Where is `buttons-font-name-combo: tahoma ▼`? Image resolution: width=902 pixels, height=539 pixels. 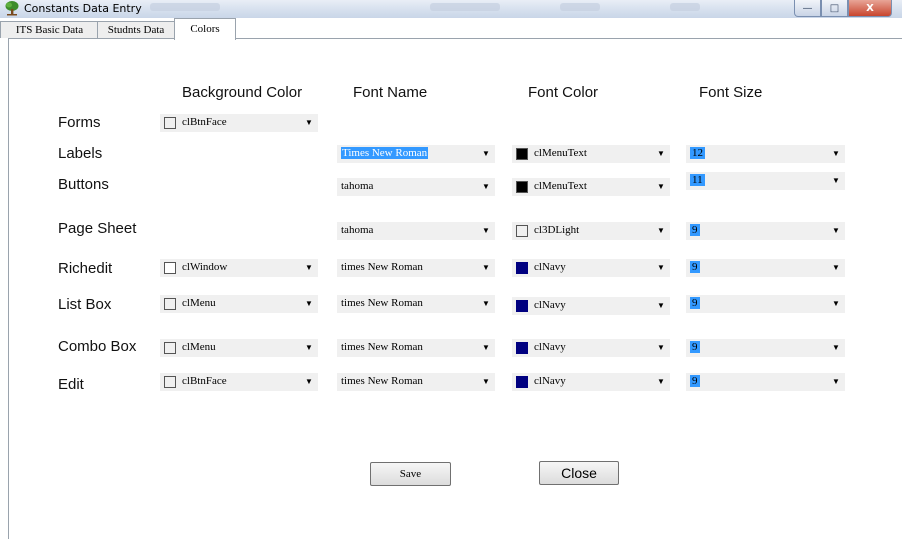
buttons-font-name-combo: tahoma ▼ is located at coordinates (416, 187).